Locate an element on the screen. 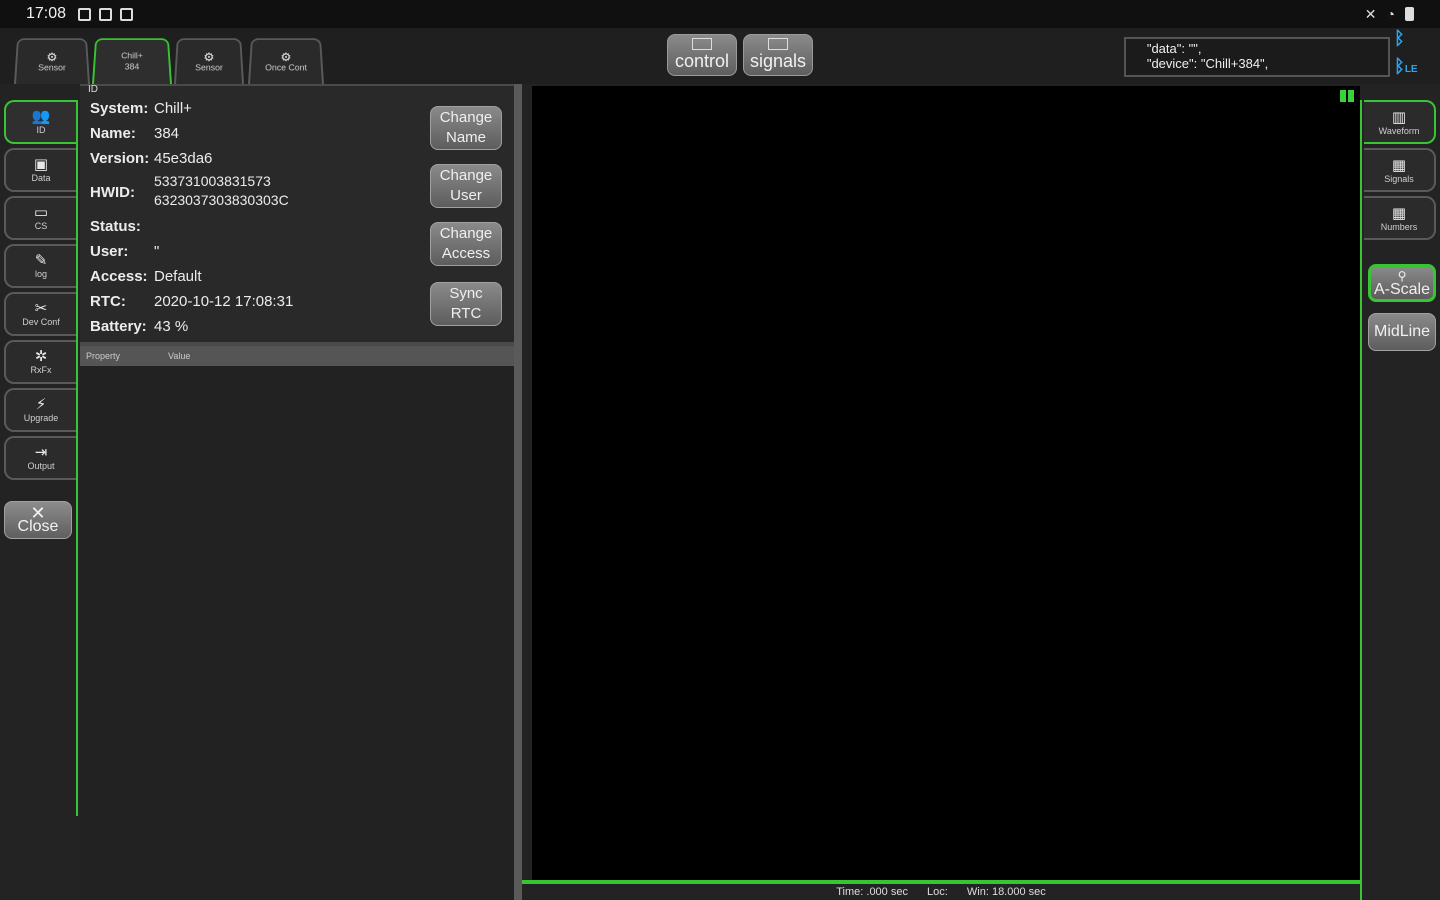  hwid-row: HWID: is located at coordinates (112, 192).